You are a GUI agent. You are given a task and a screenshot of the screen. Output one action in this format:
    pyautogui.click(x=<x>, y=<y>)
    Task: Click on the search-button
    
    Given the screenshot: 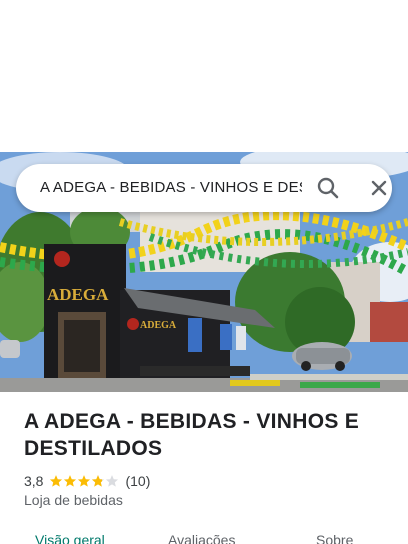 What is the action you would take?
    pyautogui.click(x=328, y=188)
    